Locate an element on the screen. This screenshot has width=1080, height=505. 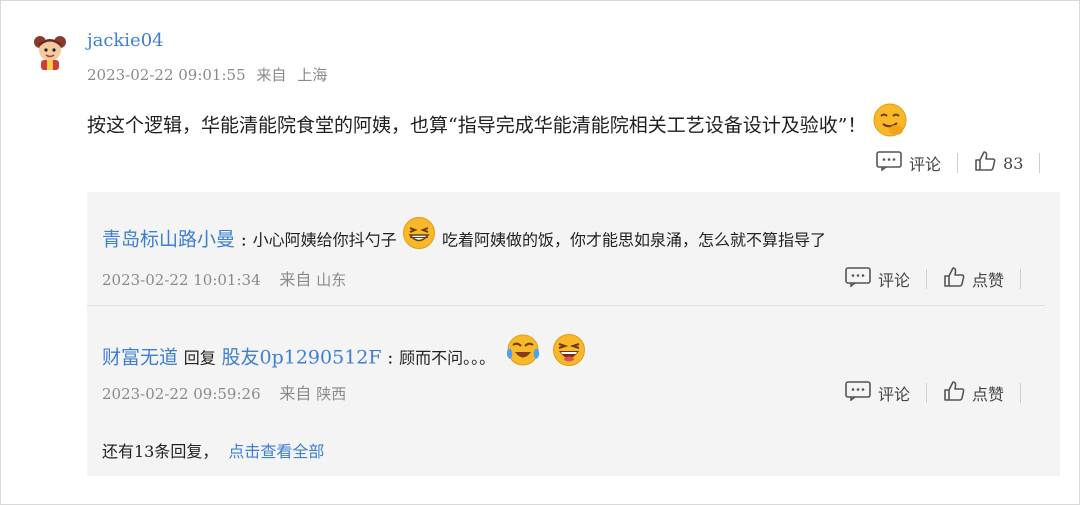
more-replies: 还有13条回复， 点击查看全部 is located at coordinates (213, 450).